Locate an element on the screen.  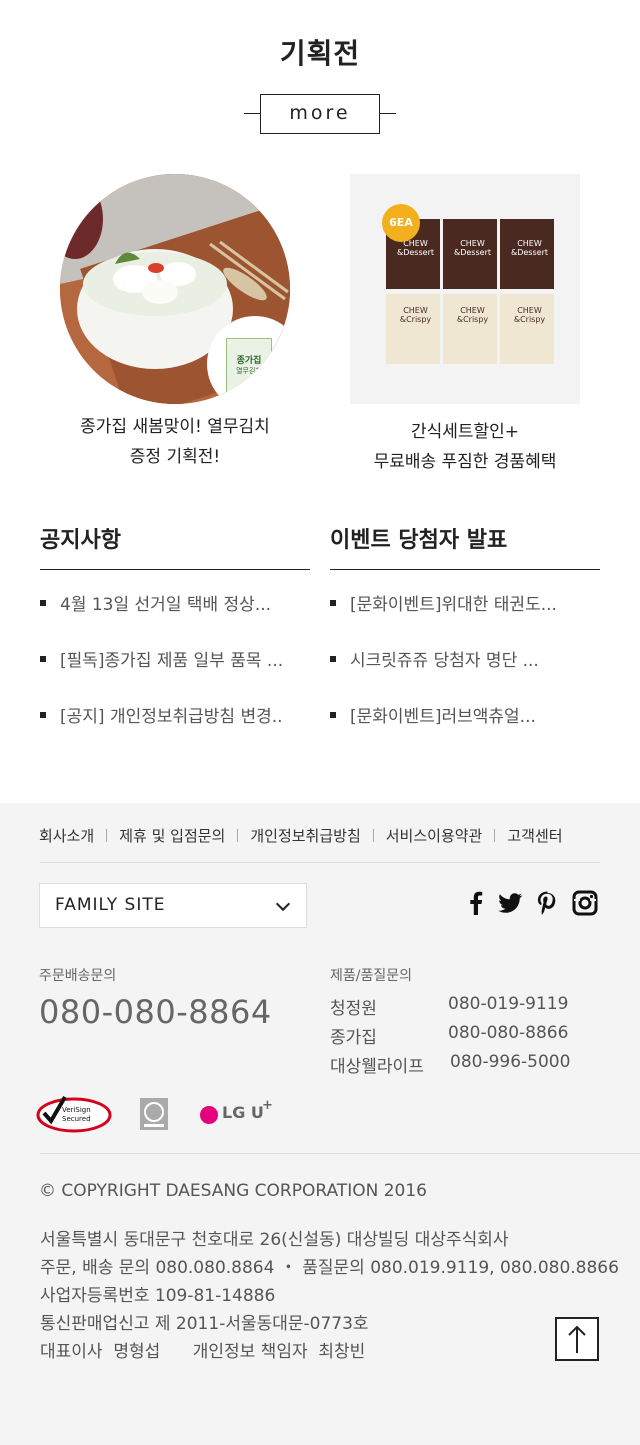
notice-item: [공지] 개인정보취급방침 변경.. is located at coordinates (175, 730).